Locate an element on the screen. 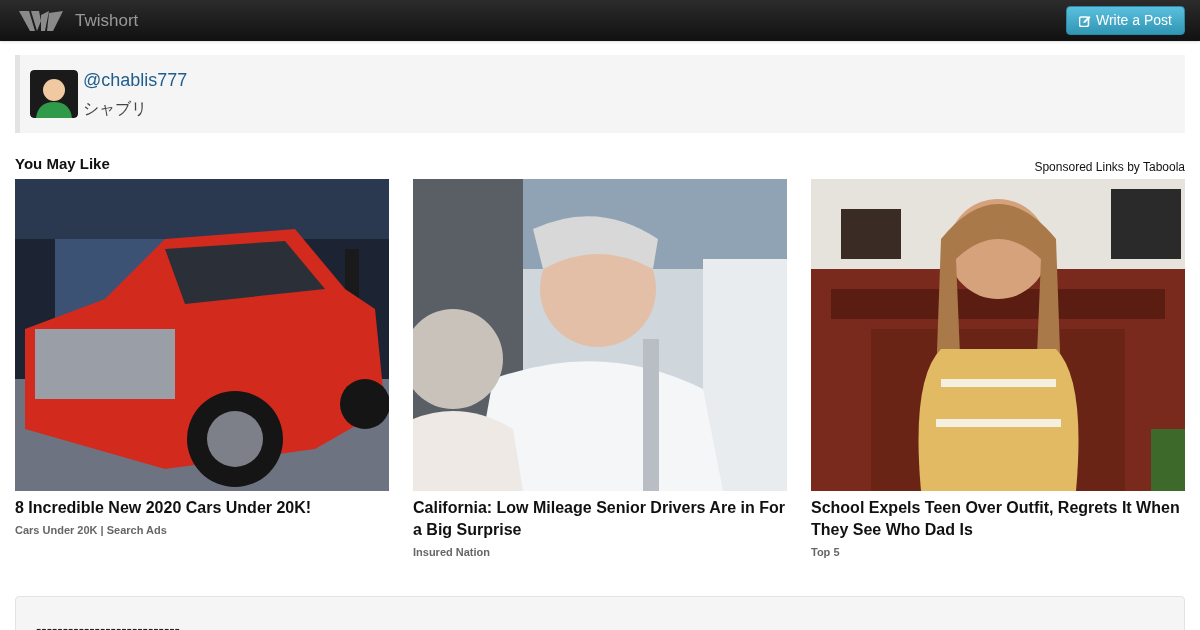 The height and width of the screenshot is (630, 1200). article-source: Cars Under 20K | Search Ads is located at coordinates (91, 530).